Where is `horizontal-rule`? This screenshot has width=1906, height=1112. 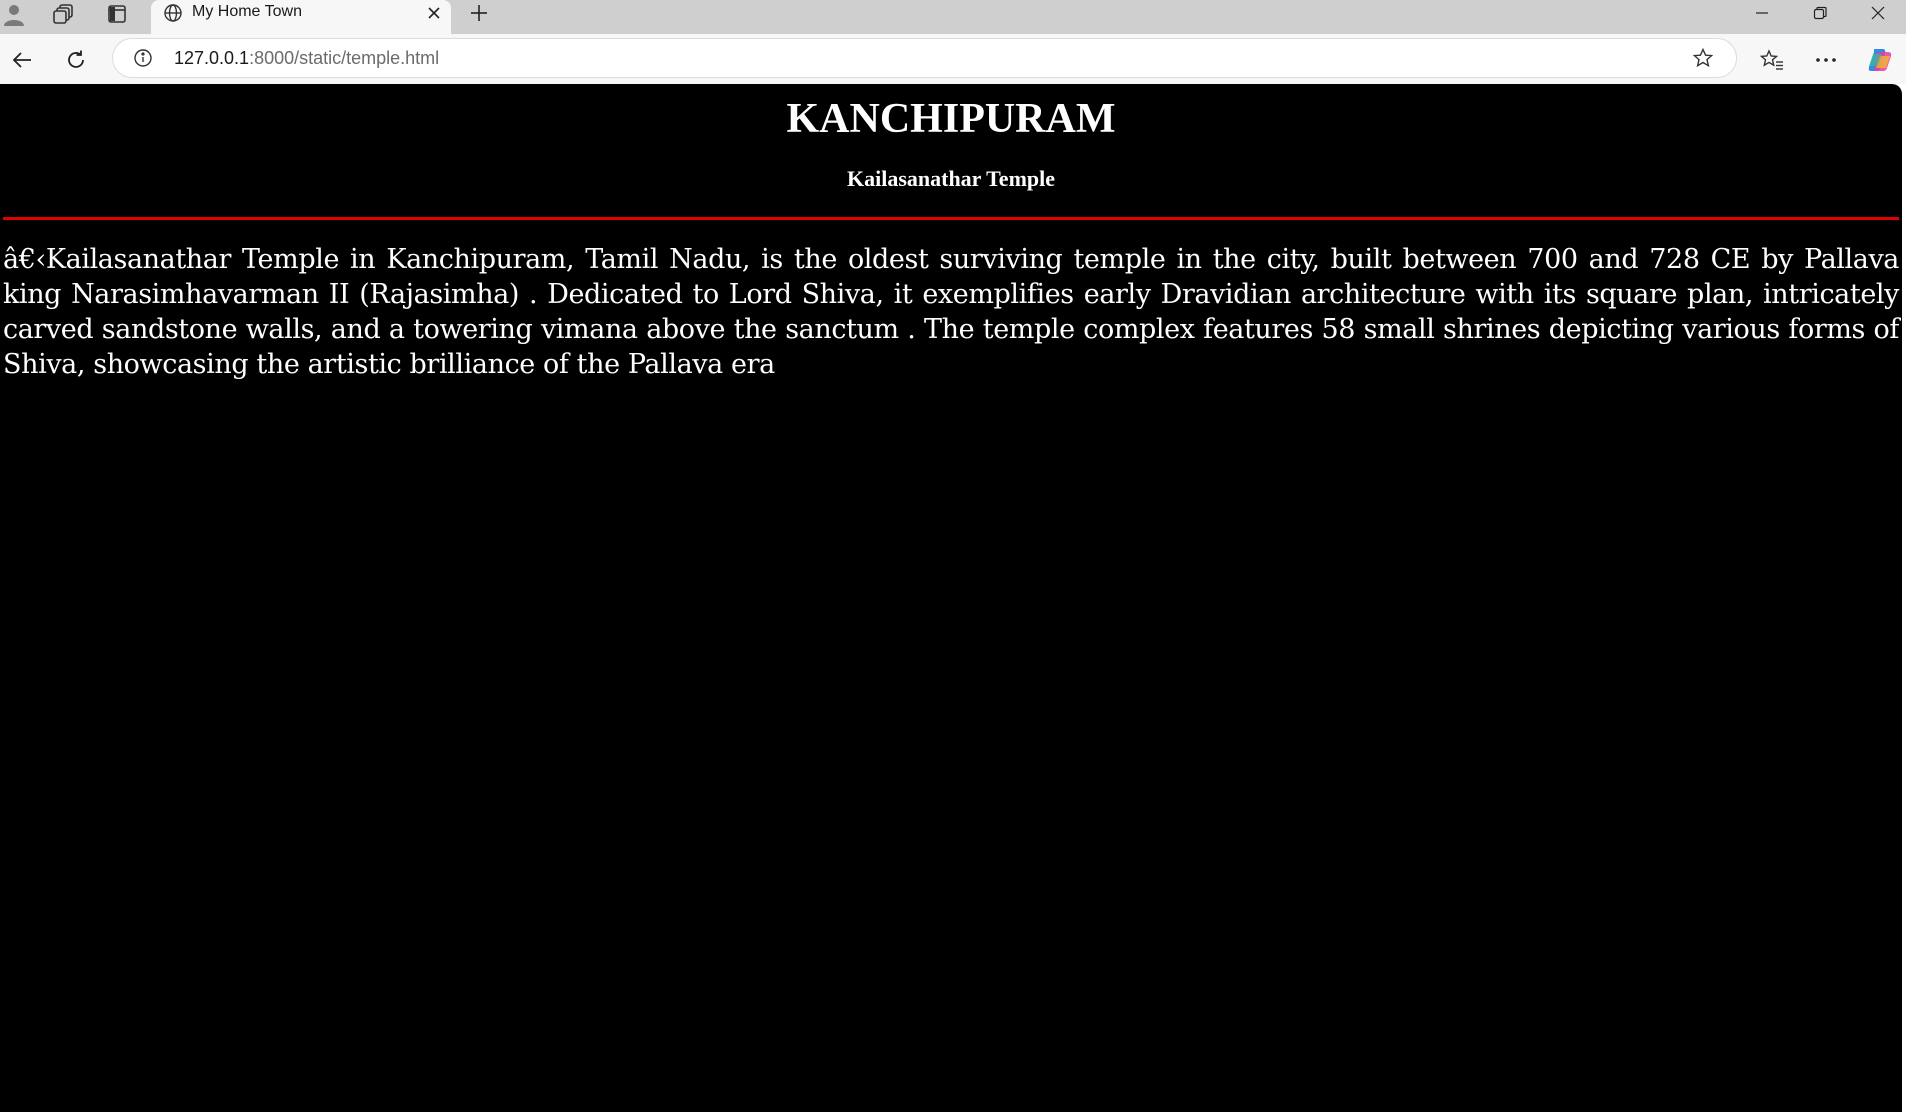 horizontal-rule is located at coordinates (951, 218).